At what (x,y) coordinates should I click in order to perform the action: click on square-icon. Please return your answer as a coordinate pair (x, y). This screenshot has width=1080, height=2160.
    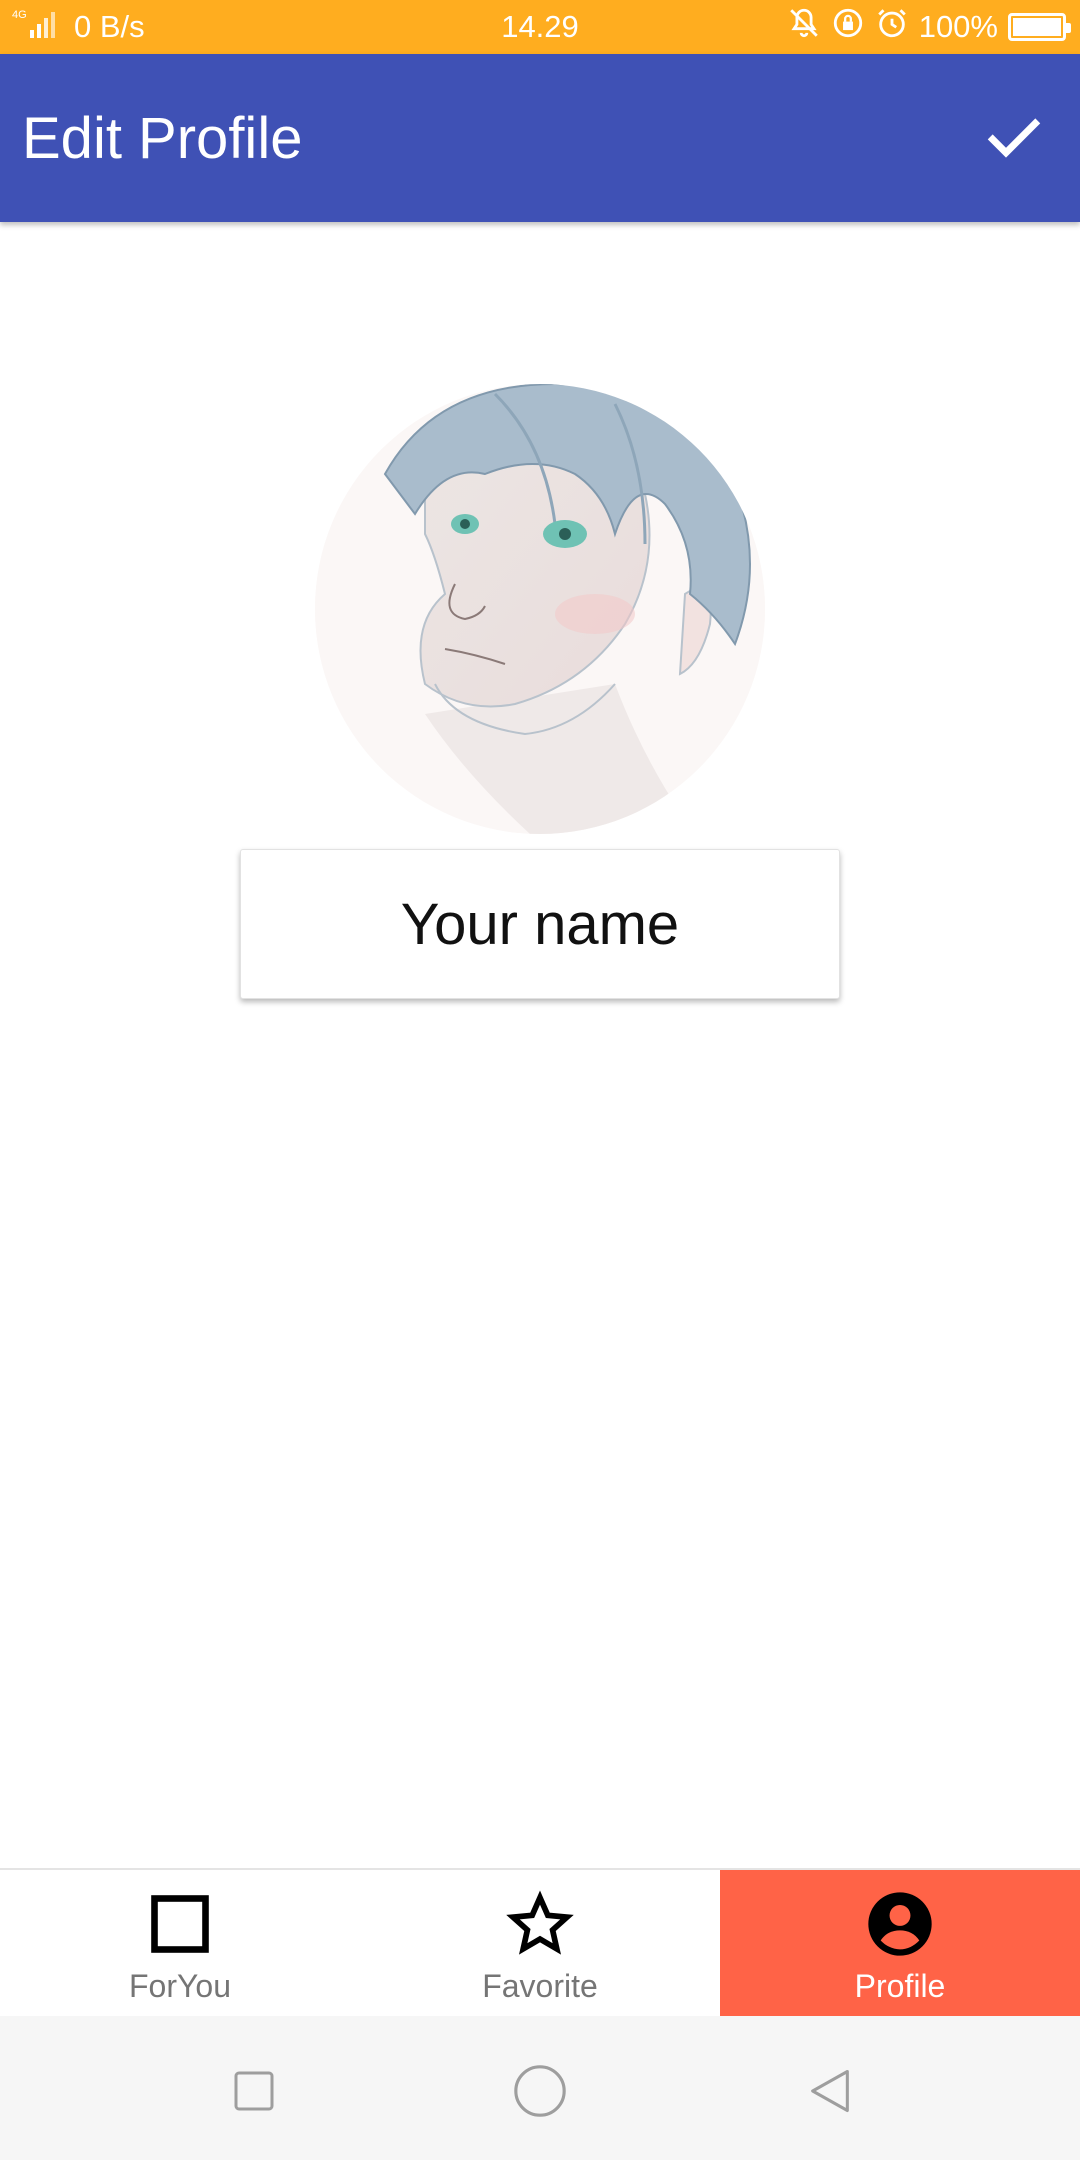
    Looking at the image, I should click on (180, 1924).